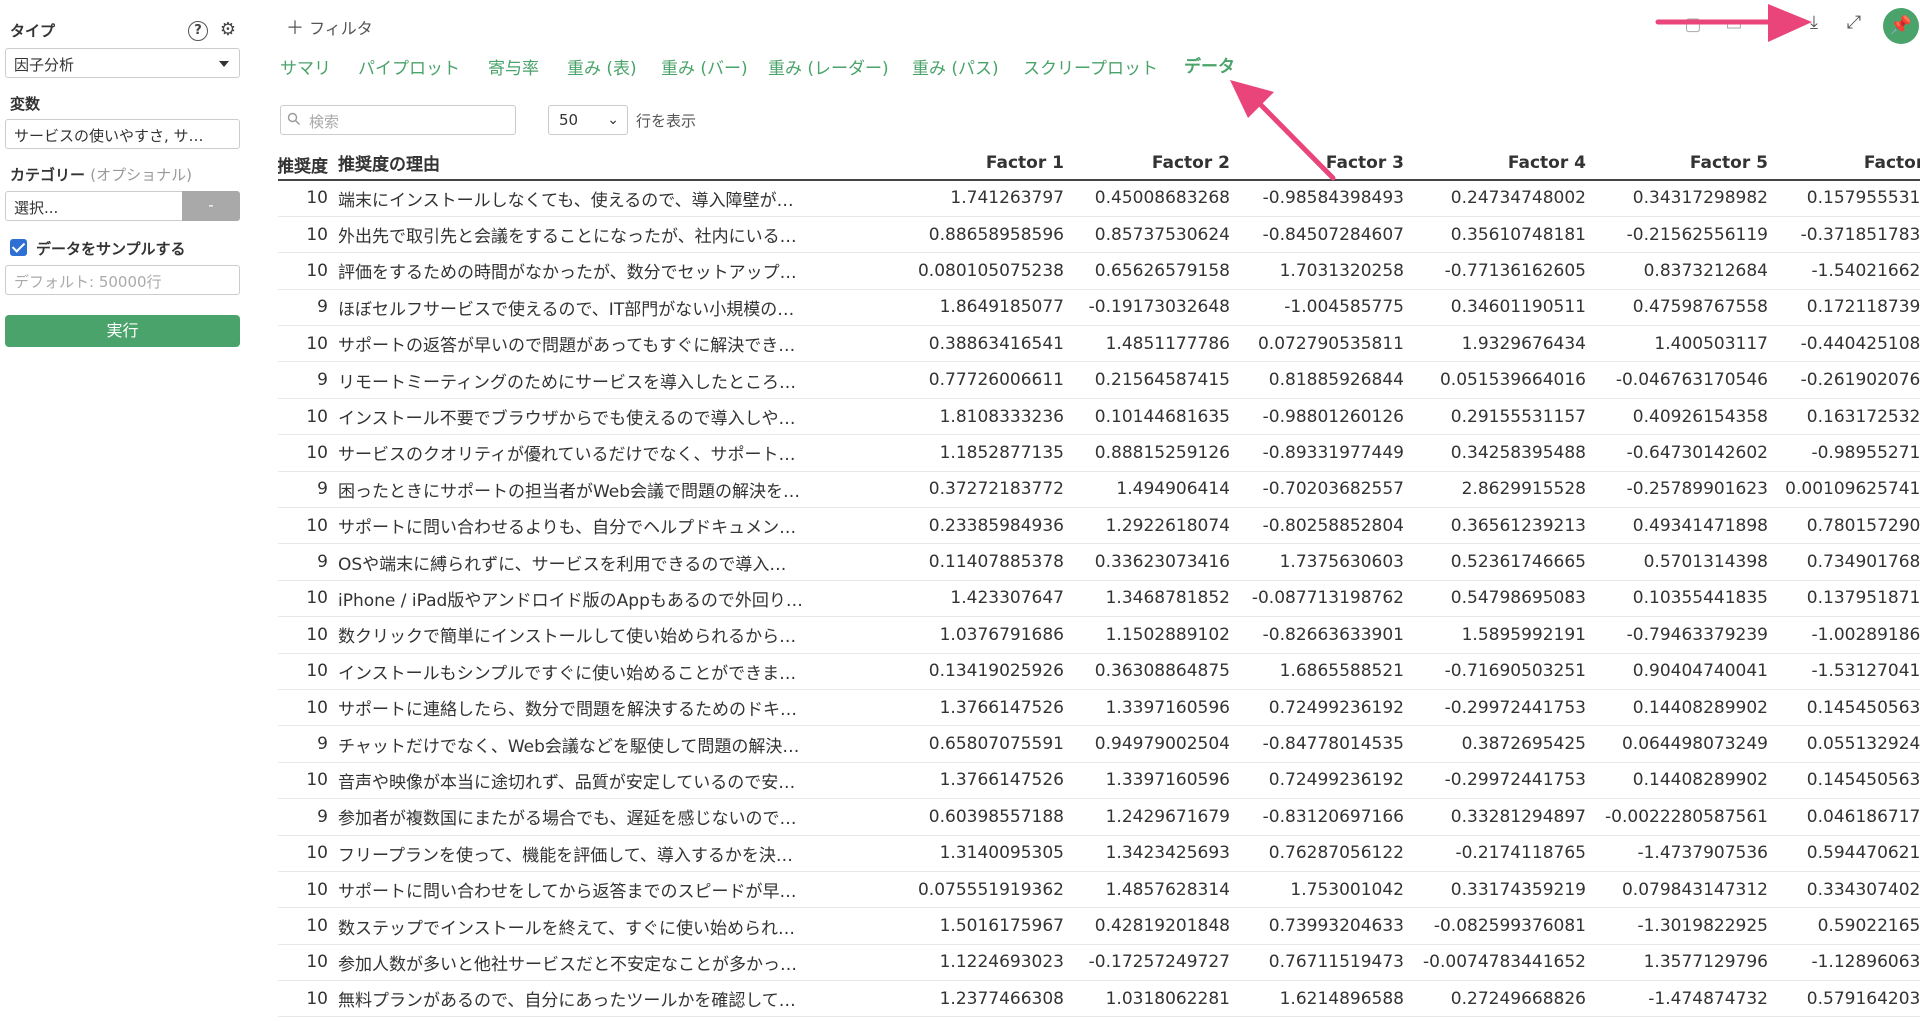 The image size is (1920, 1021). I want to click on factor-cell: -1.0028918621, so click(1850, 635).